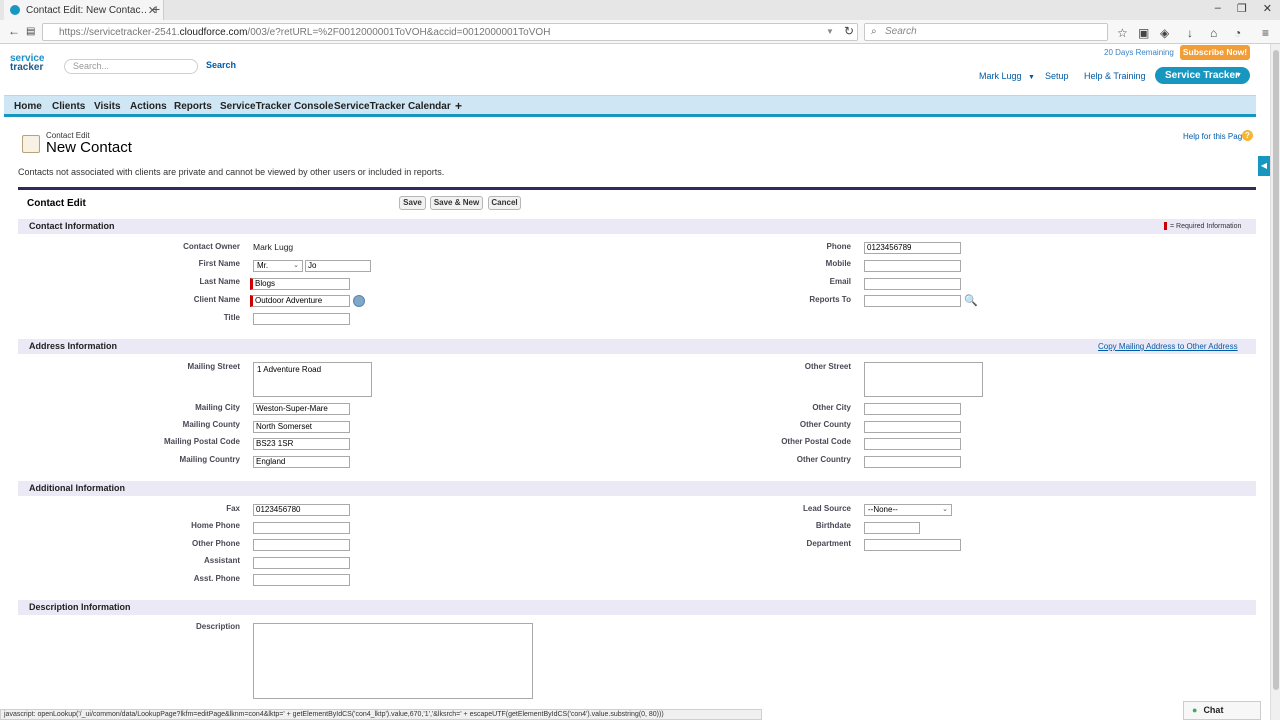  I want to click on tab-visits: Visits, so click(107, 106).